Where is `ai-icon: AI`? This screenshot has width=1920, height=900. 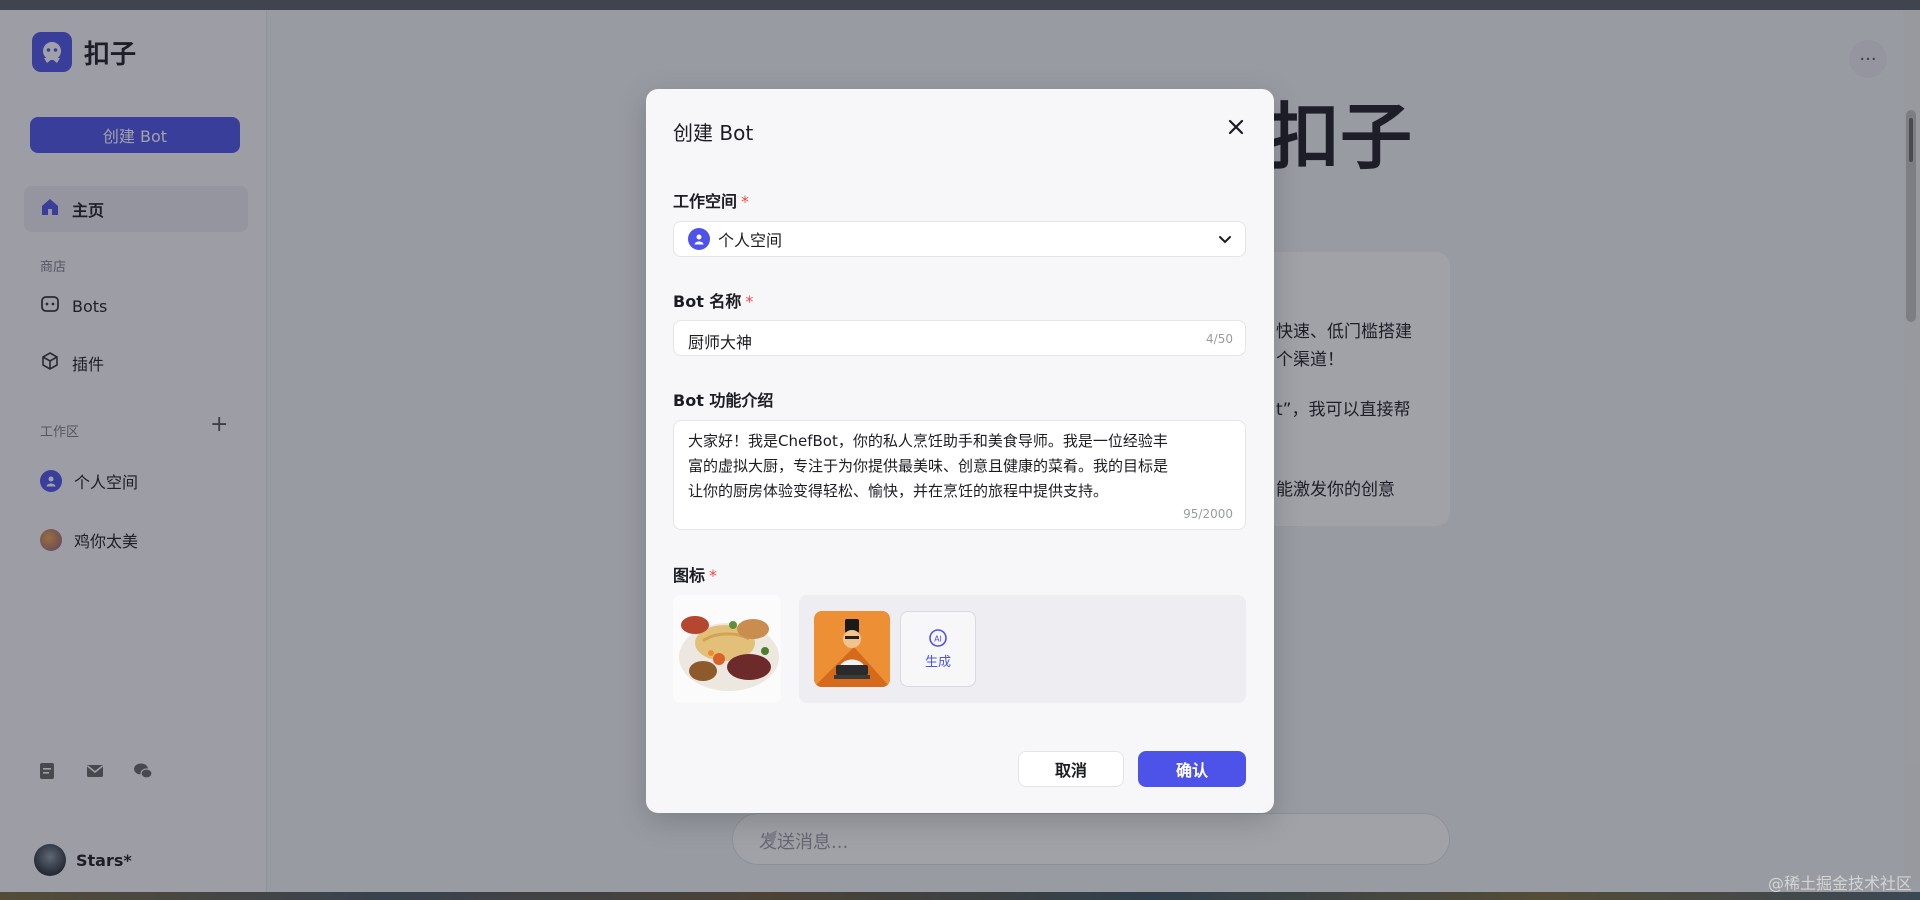
ai-icon: AI is located at coordinates (938, 638).